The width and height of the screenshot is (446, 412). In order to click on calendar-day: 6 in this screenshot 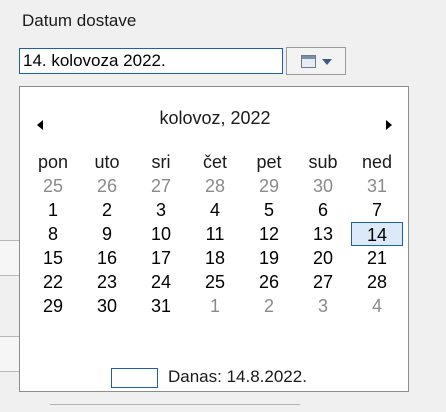, I will do `click(323, 210)`.